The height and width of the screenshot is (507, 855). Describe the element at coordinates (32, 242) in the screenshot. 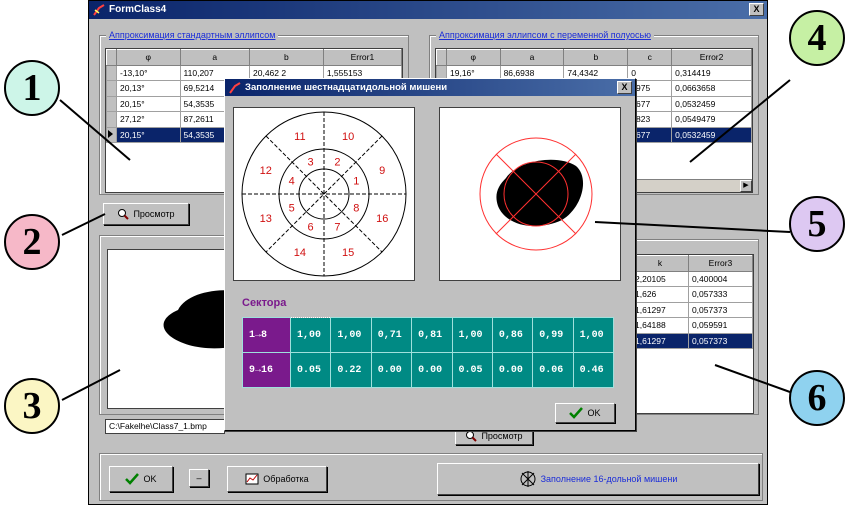

I see `callout-2: 2` at that location.